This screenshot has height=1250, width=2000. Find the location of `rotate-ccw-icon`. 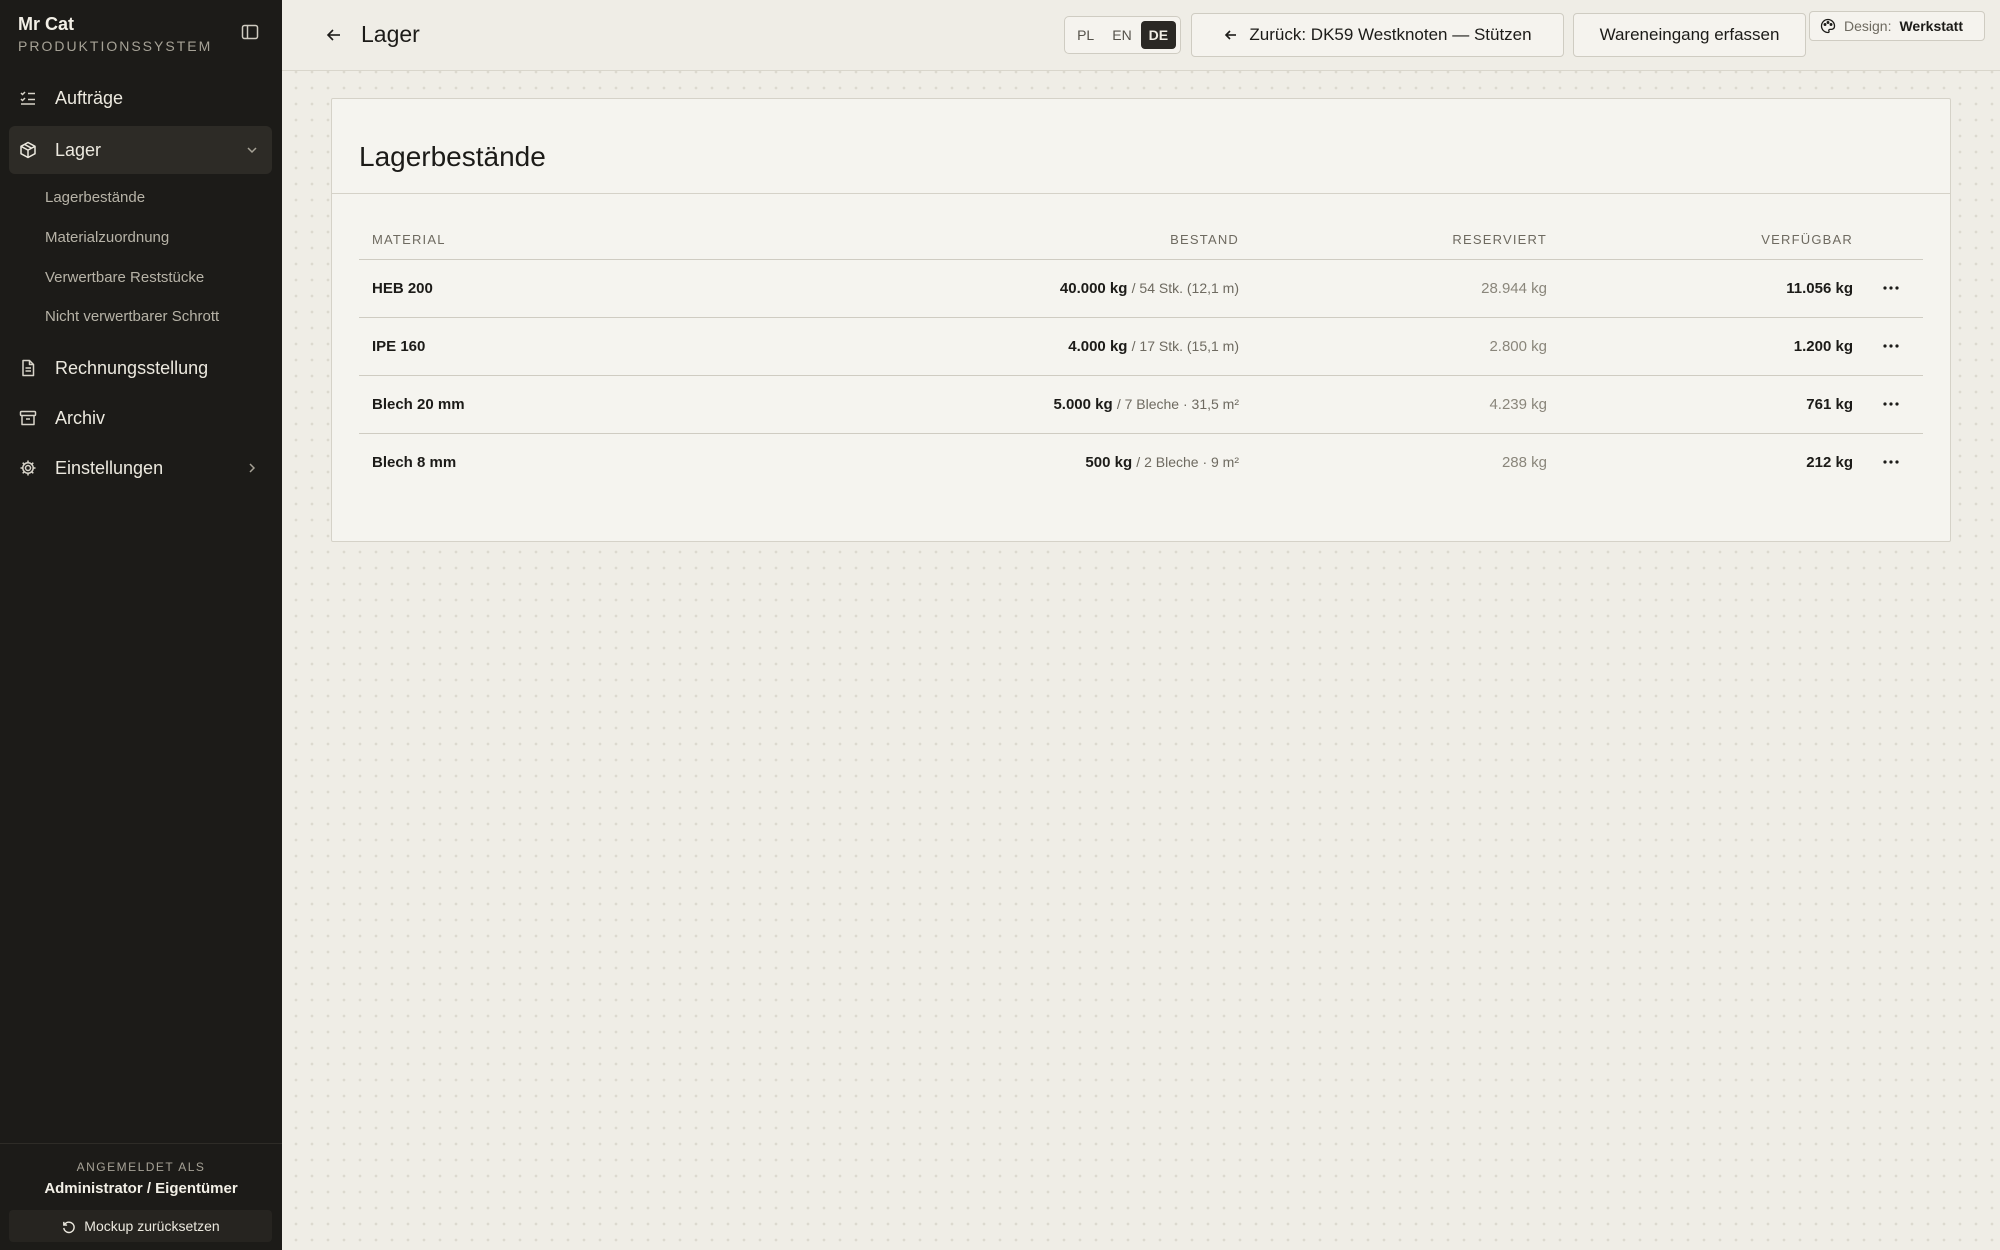

rotate-ccw-icon is located at coordinates (69, 1226).